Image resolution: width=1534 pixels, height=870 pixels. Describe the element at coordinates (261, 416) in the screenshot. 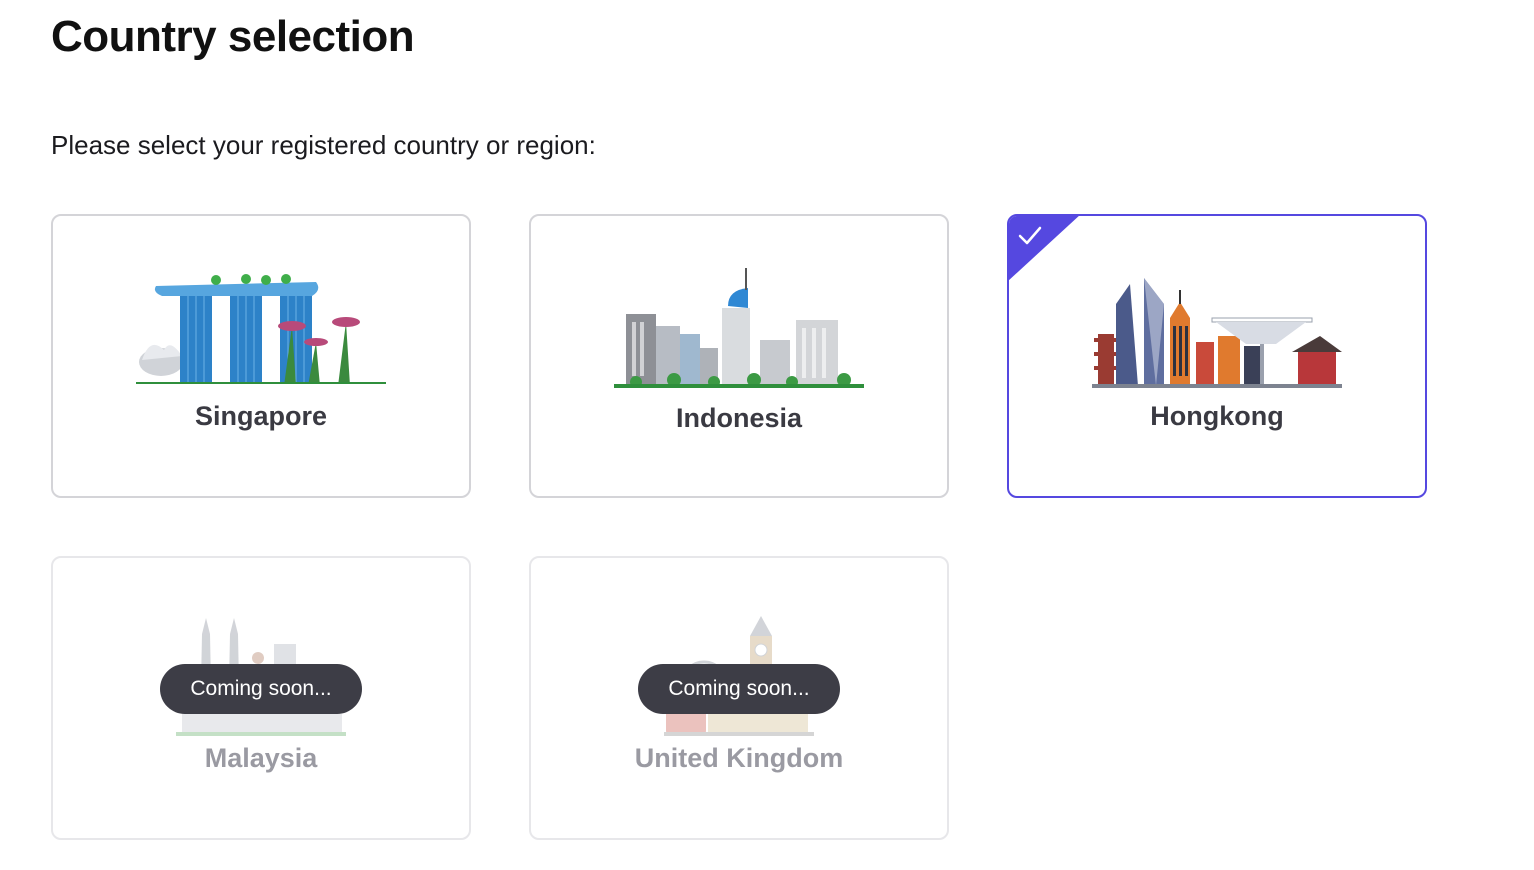

I see `country-name: Singapore` at that location.